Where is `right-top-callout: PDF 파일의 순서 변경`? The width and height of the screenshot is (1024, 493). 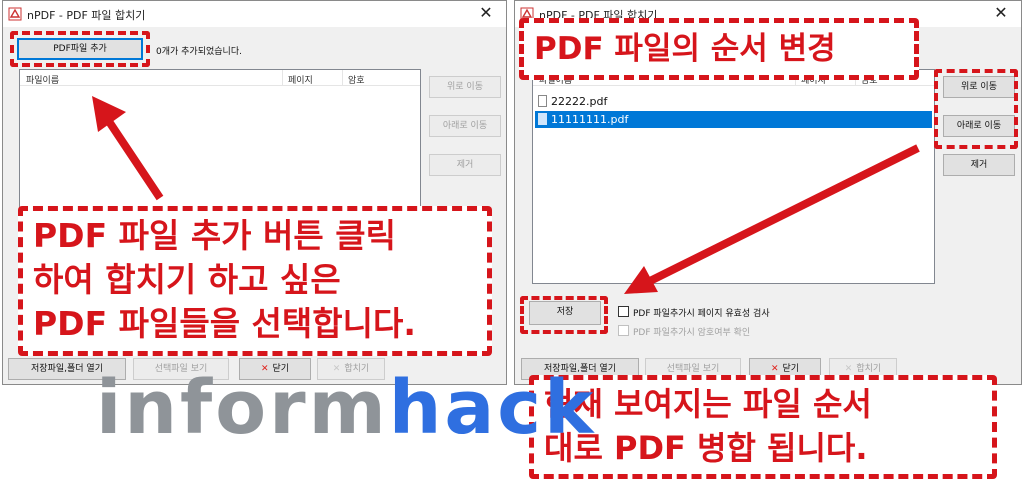 right-top-callout: PDF 파일의 순서 변경 is located at coordinates (719, 49).